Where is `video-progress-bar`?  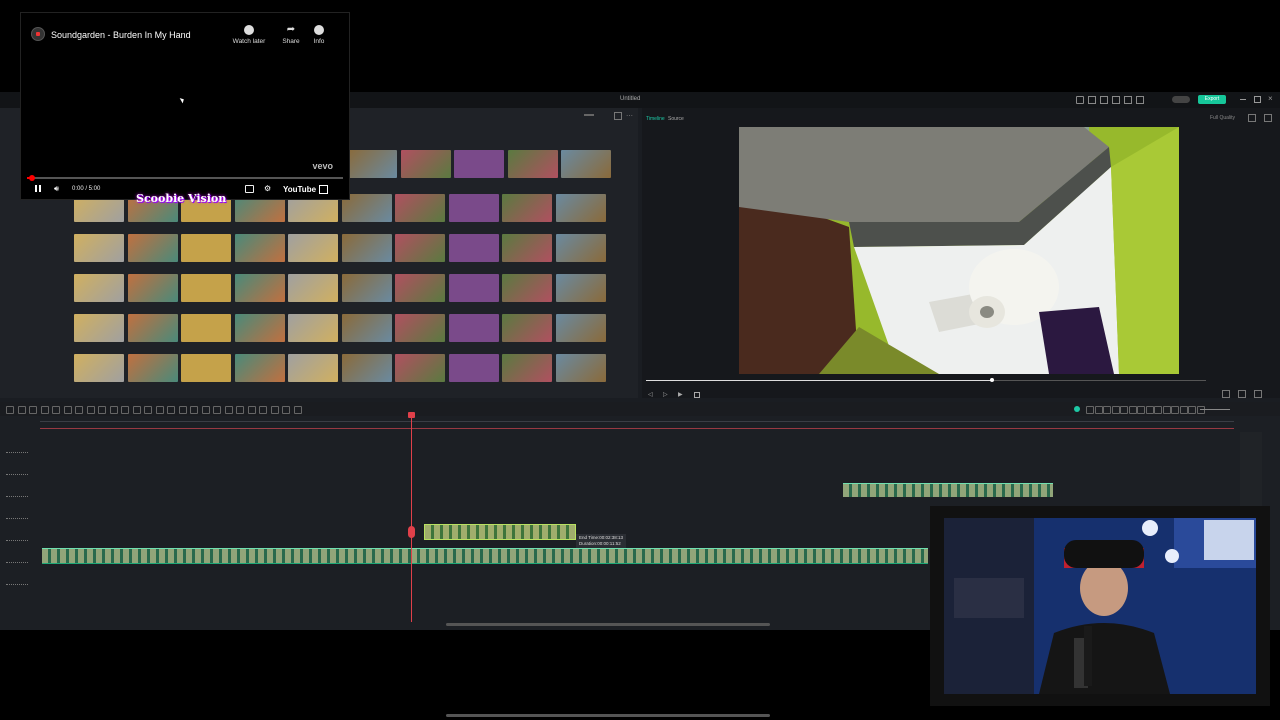 video-progress-bar is located at coordinates (185, 178).